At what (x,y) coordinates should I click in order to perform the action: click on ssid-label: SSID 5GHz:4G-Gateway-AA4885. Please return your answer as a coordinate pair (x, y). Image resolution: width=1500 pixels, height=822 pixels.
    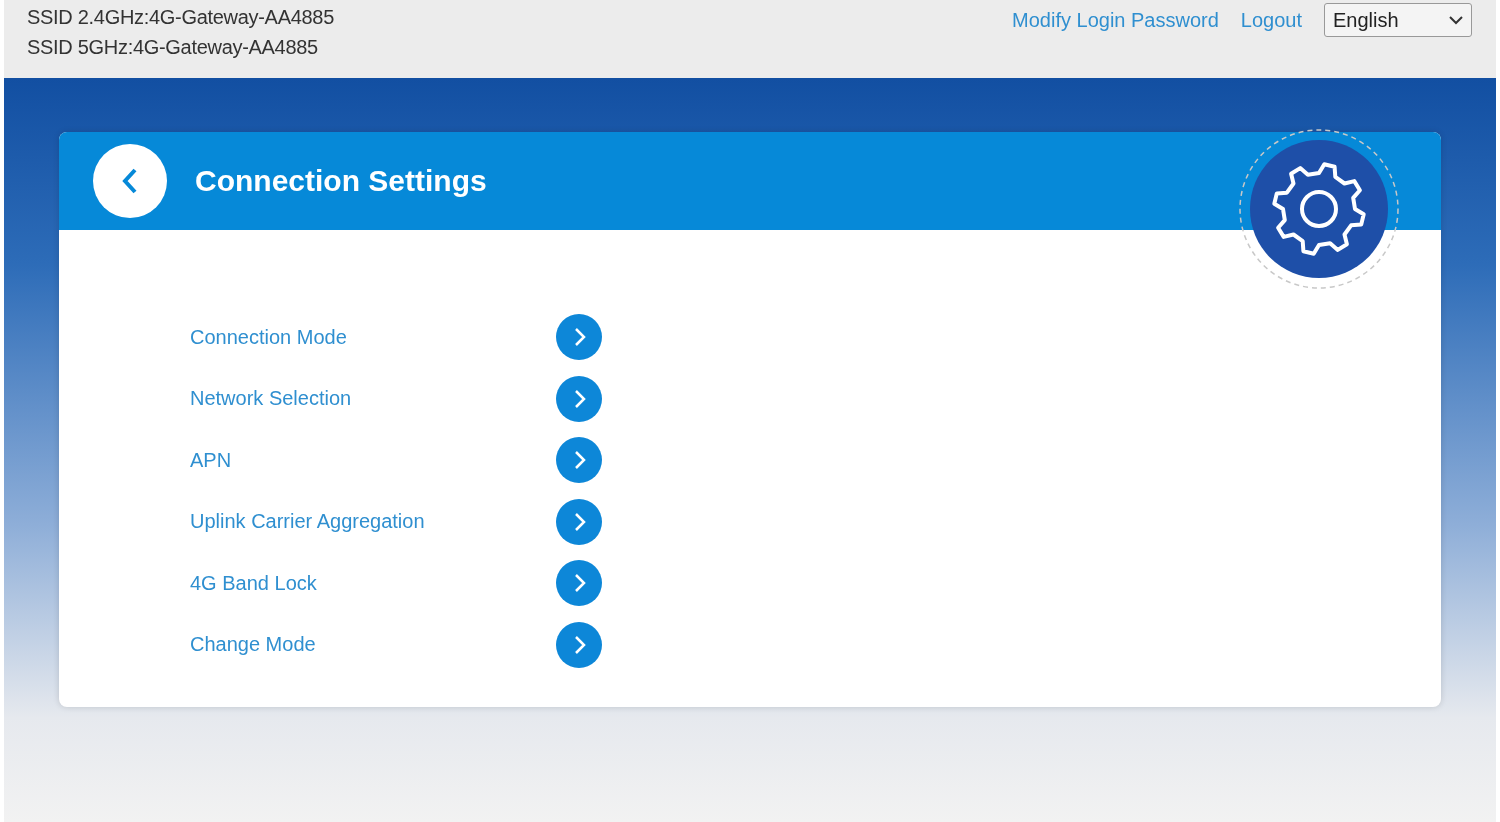
    Looking at the image, I should click on (173, 47).